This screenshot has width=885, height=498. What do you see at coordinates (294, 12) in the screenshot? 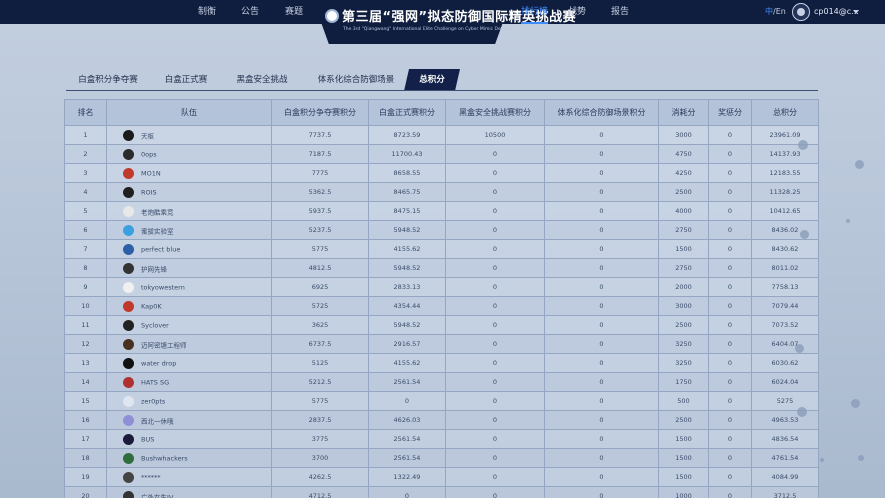
I see `nav-item-challenges: 赛题` at bounding box center [294, 12].